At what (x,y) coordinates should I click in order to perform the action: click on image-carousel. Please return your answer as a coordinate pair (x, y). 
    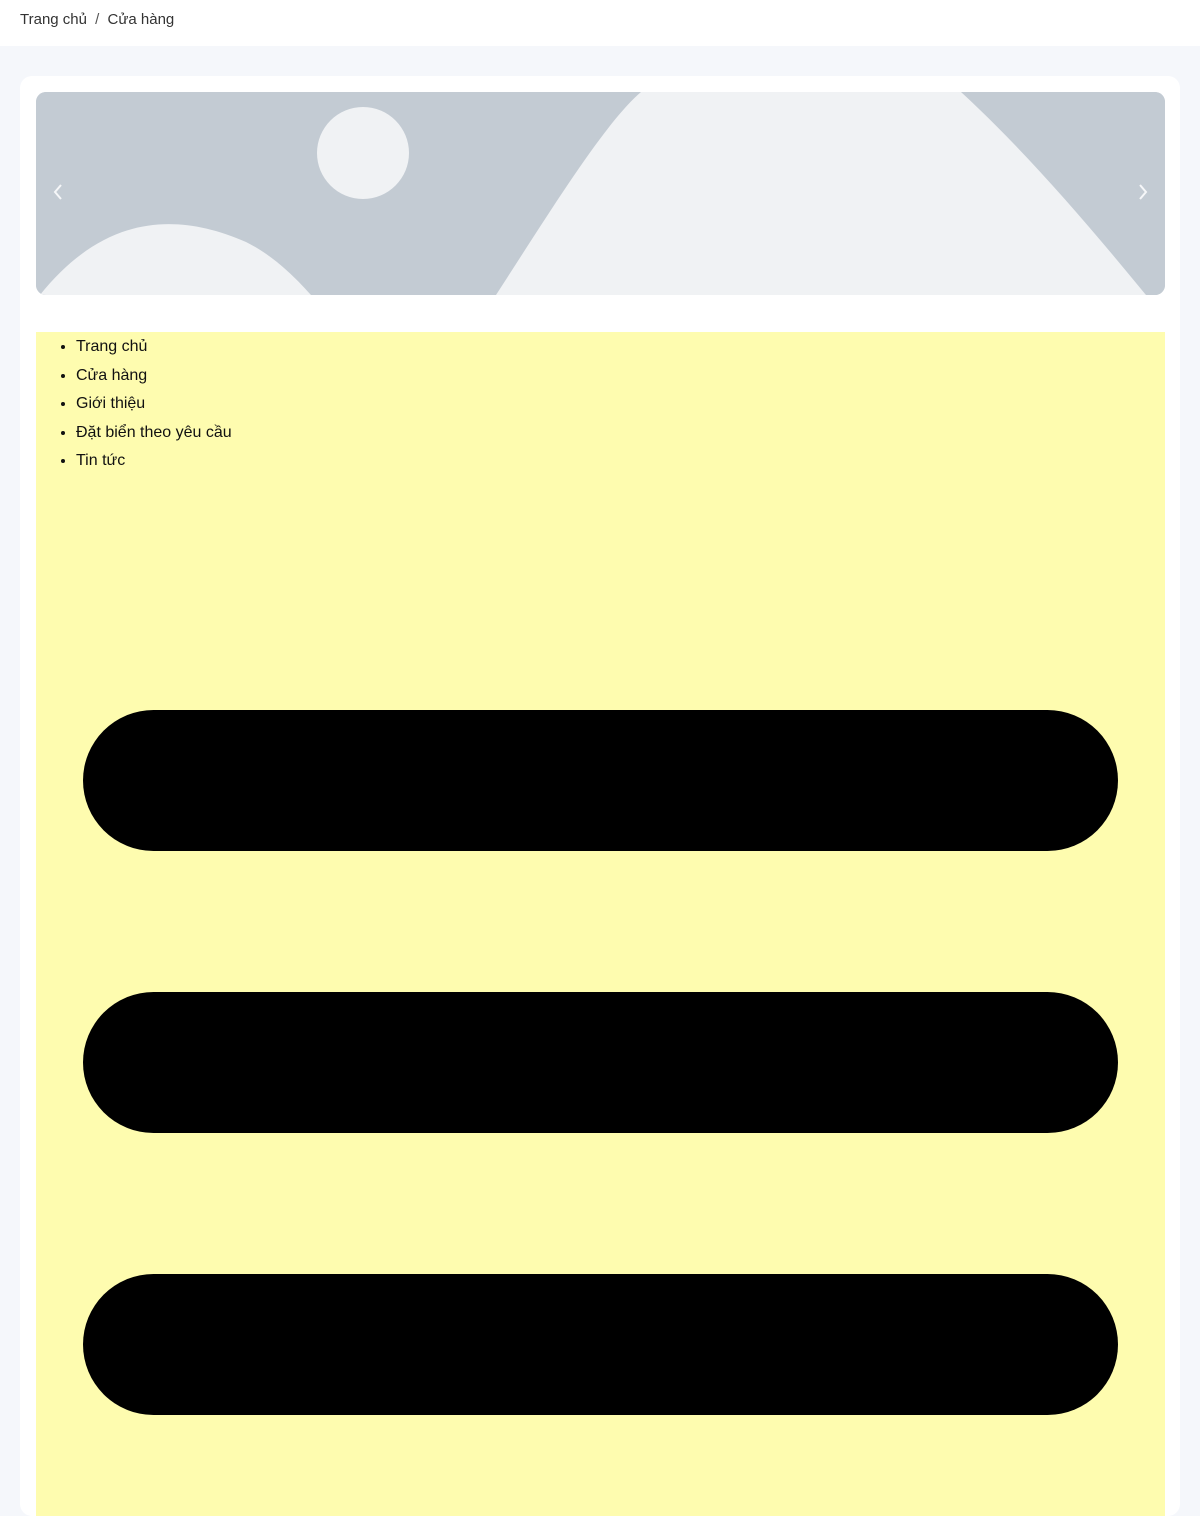
    Looking at the image, I should click on (600, 193).